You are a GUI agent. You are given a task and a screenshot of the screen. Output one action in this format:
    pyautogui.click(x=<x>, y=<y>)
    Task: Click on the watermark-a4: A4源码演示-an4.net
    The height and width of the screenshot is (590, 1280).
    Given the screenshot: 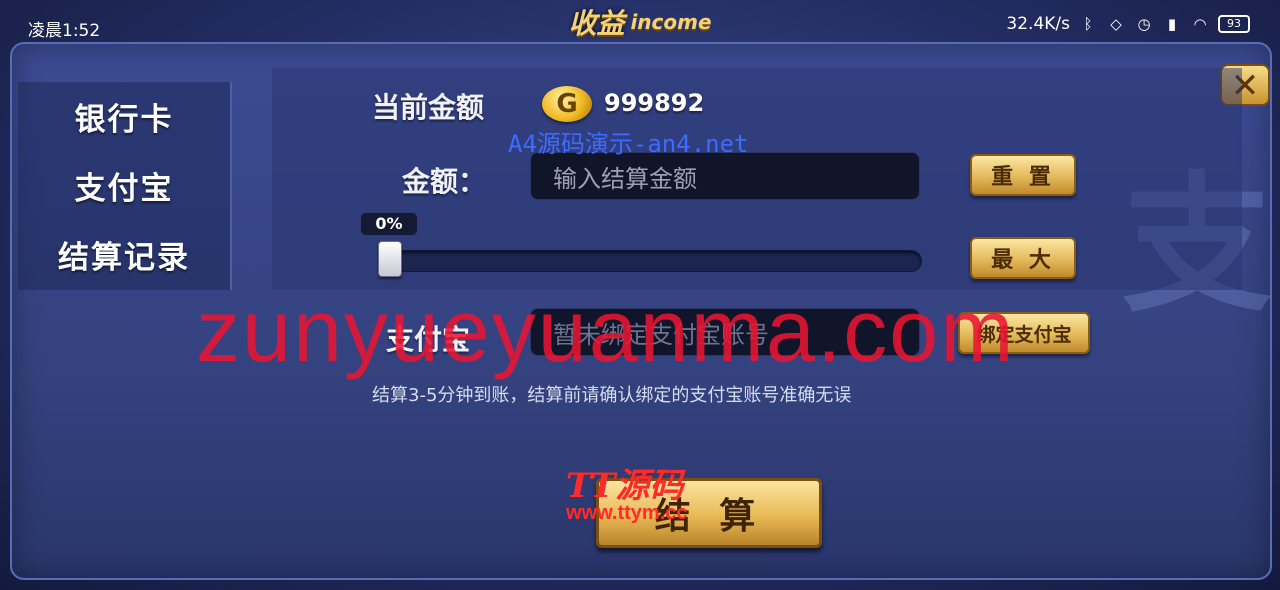 What is the action you would take?
    pyautogui.click(x=628, y=144)
    